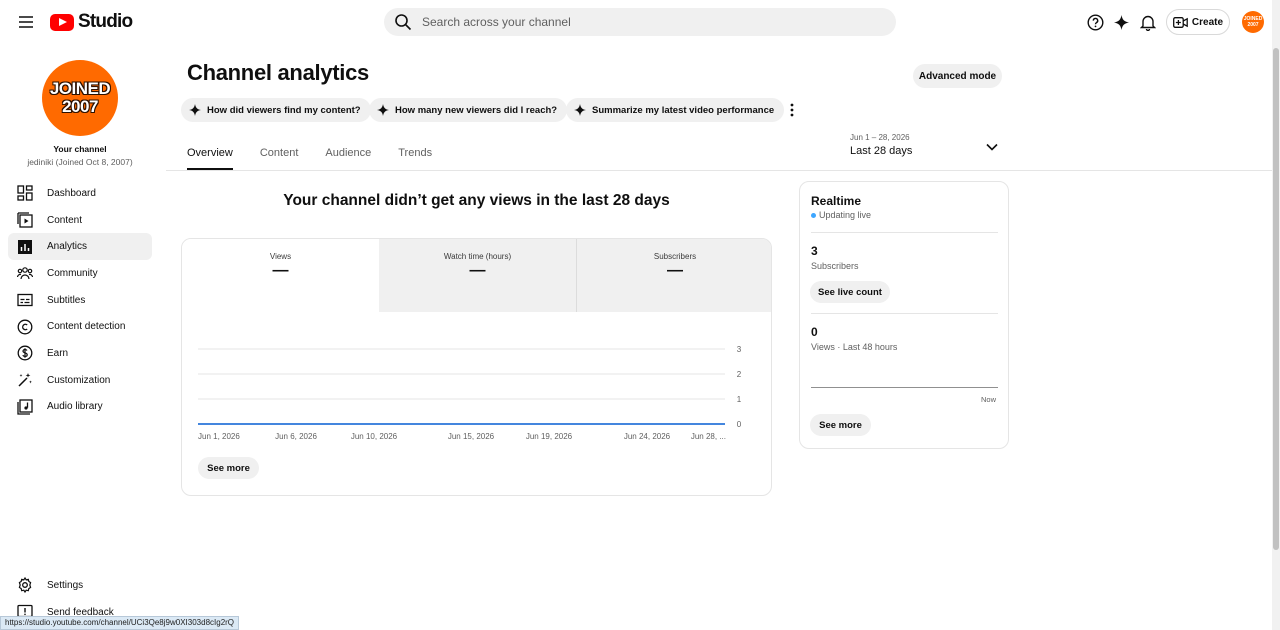  I want to click on date-range-picker: Jun 1 – 28, 2026 Last 28 days, so click(925, 147).